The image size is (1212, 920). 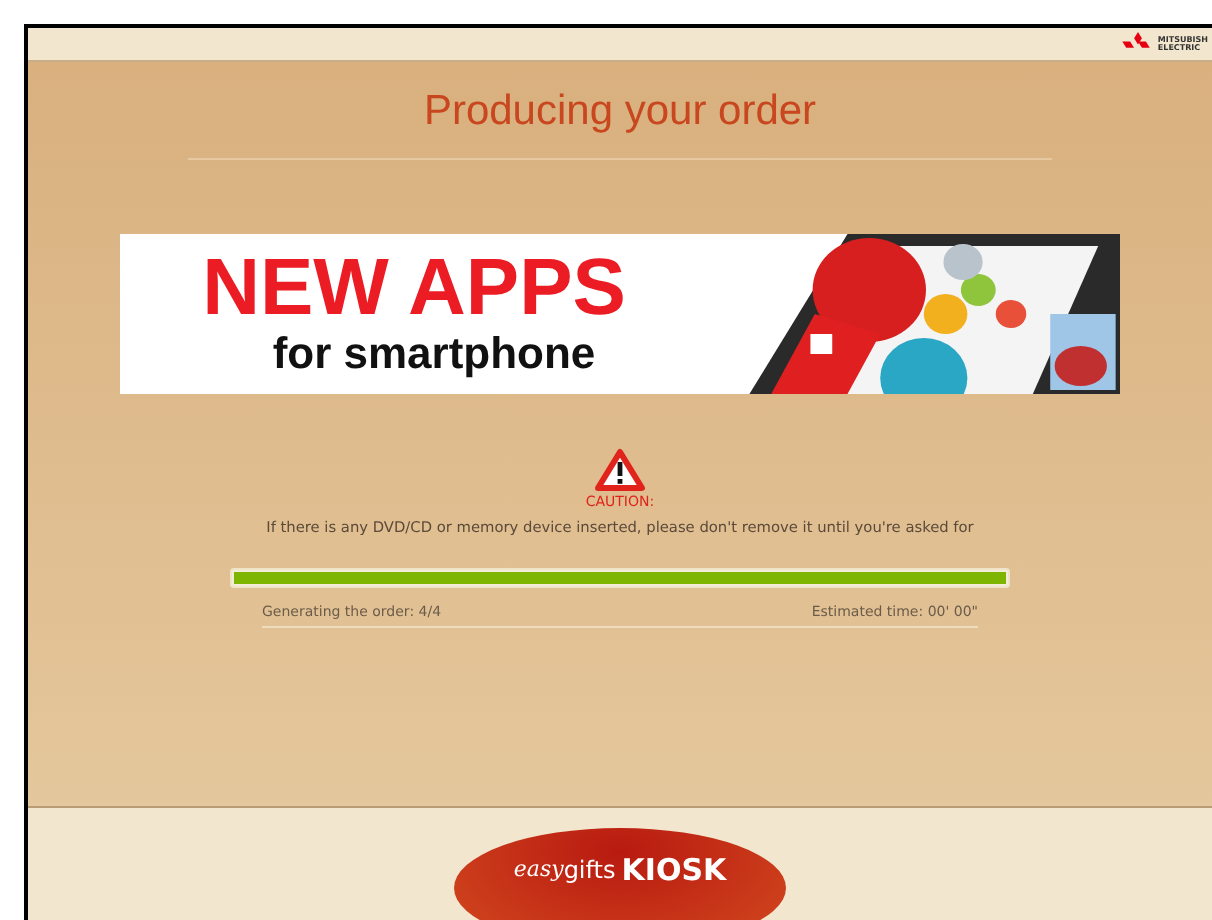 I want to click on banner-headline: NEW APPS, so click(x=414, y=287).